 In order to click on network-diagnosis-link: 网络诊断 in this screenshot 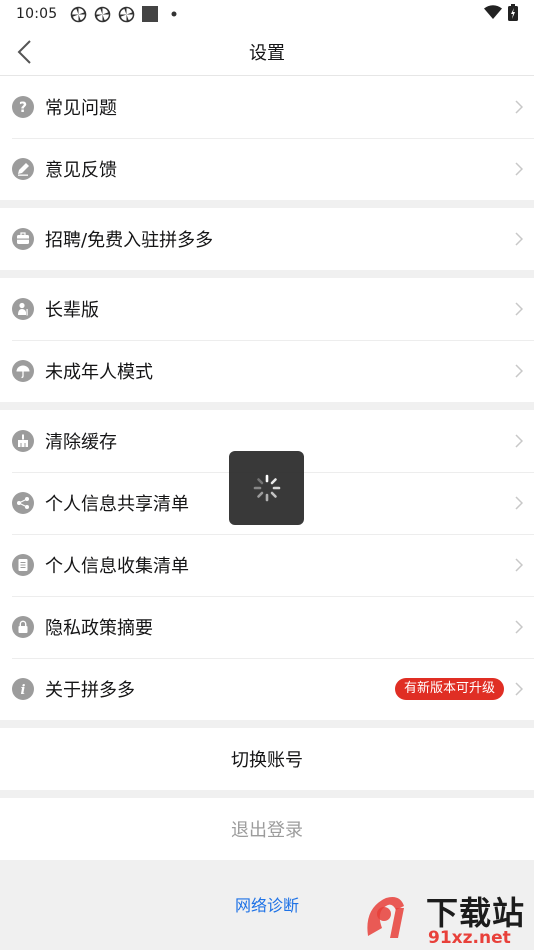, I will do `click(267, 904)`.